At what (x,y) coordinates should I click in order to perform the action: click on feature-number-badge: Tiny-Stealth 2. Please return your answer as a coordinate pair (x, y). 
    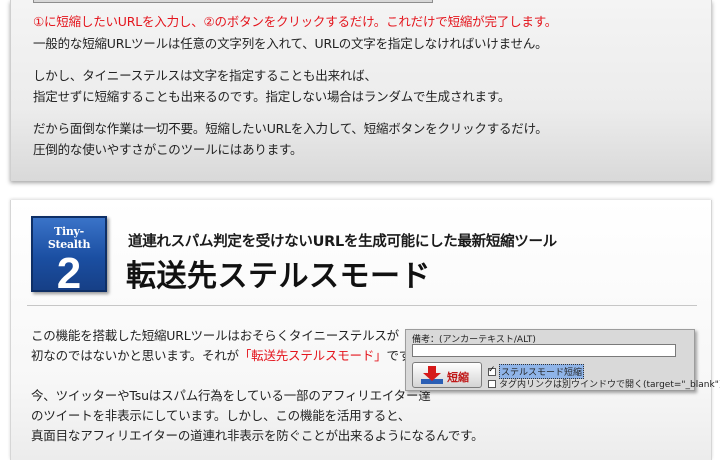
    Looking at the image, I should click on (69, 256).